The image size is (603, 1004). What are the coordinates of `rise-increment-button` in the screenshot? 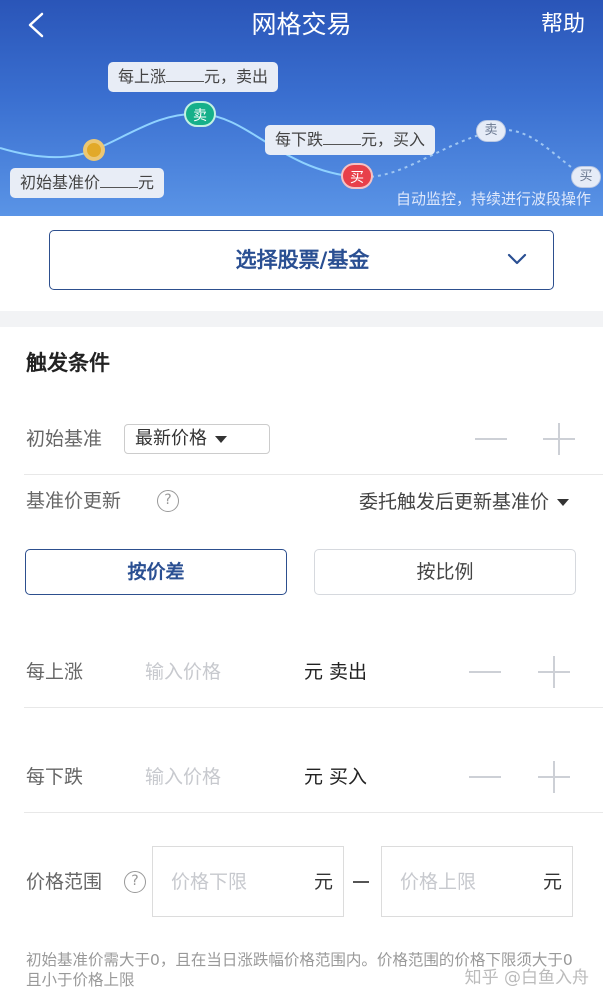 It's located at (554, 672).